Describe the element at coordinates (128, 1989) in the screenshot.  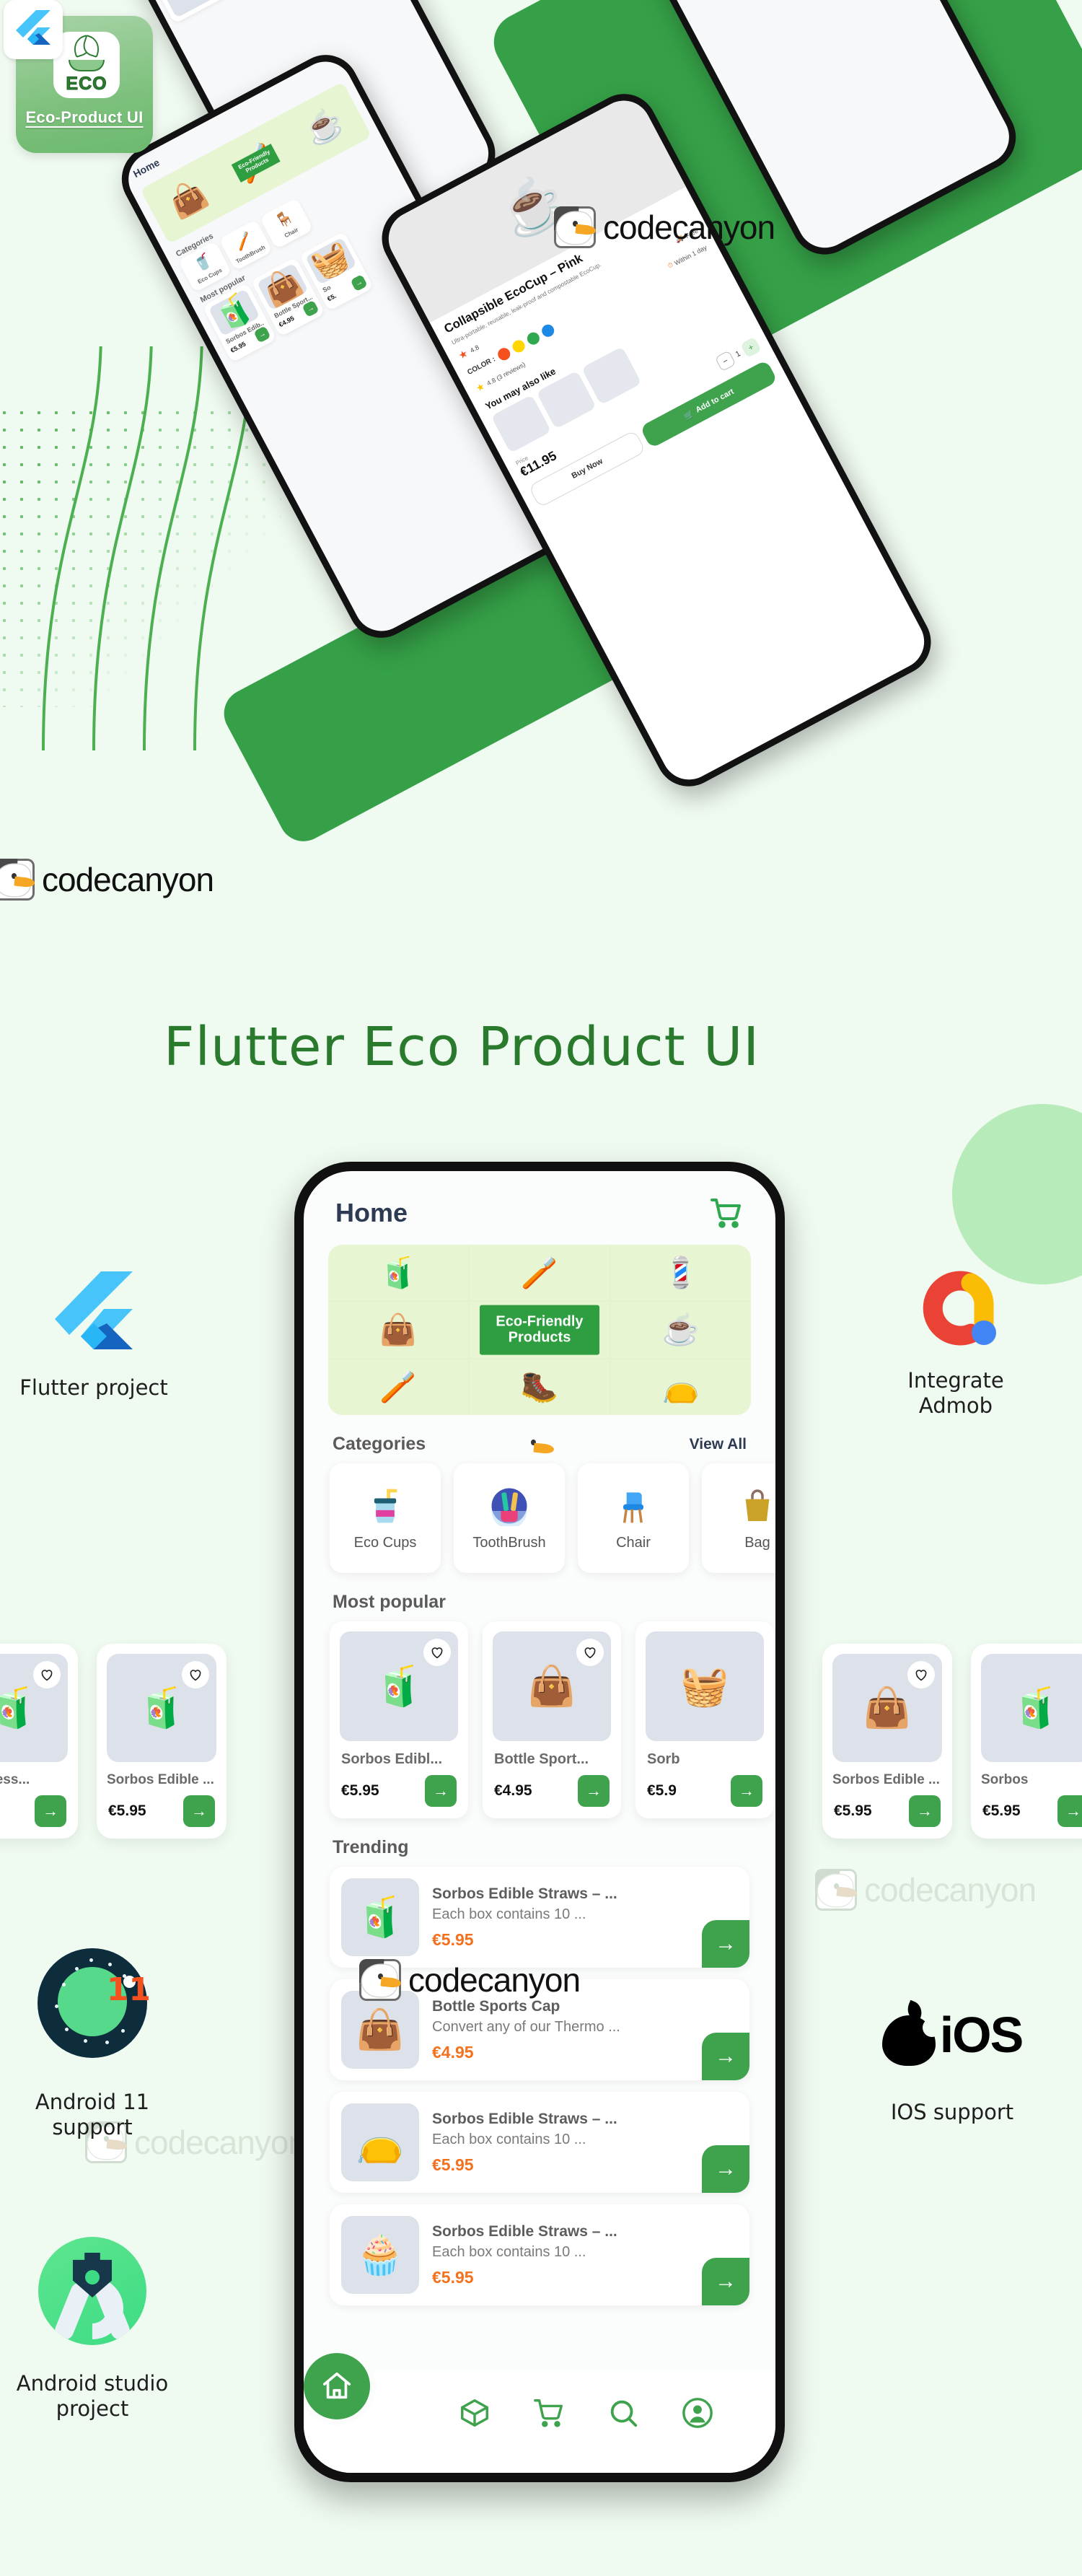
I see `android-version-number: 11` at that location.